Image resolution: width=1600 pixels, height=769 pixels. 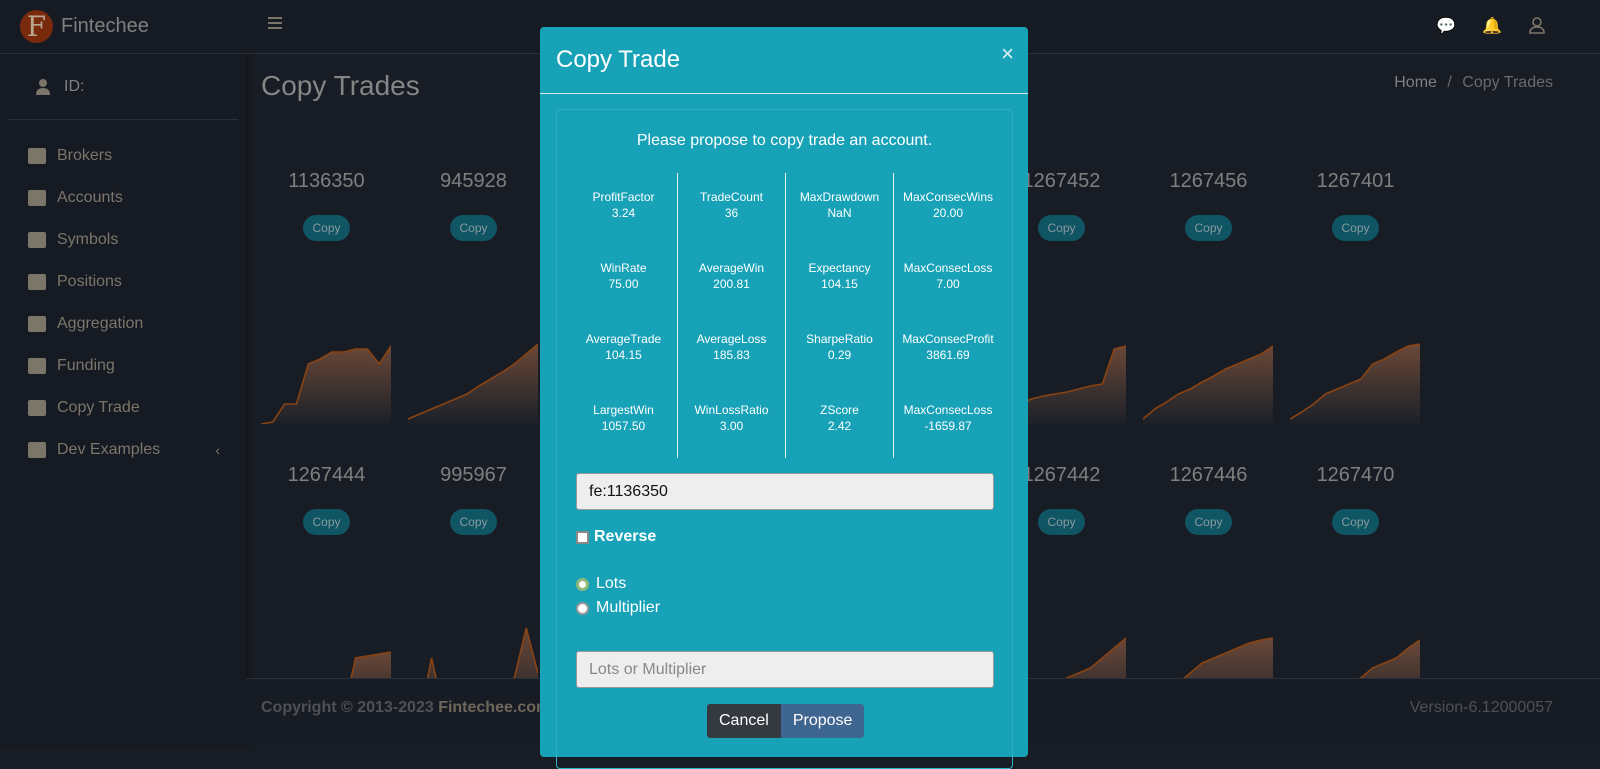 I want to click on sidebar-item-label: Funding, so click(x=86, y=365).